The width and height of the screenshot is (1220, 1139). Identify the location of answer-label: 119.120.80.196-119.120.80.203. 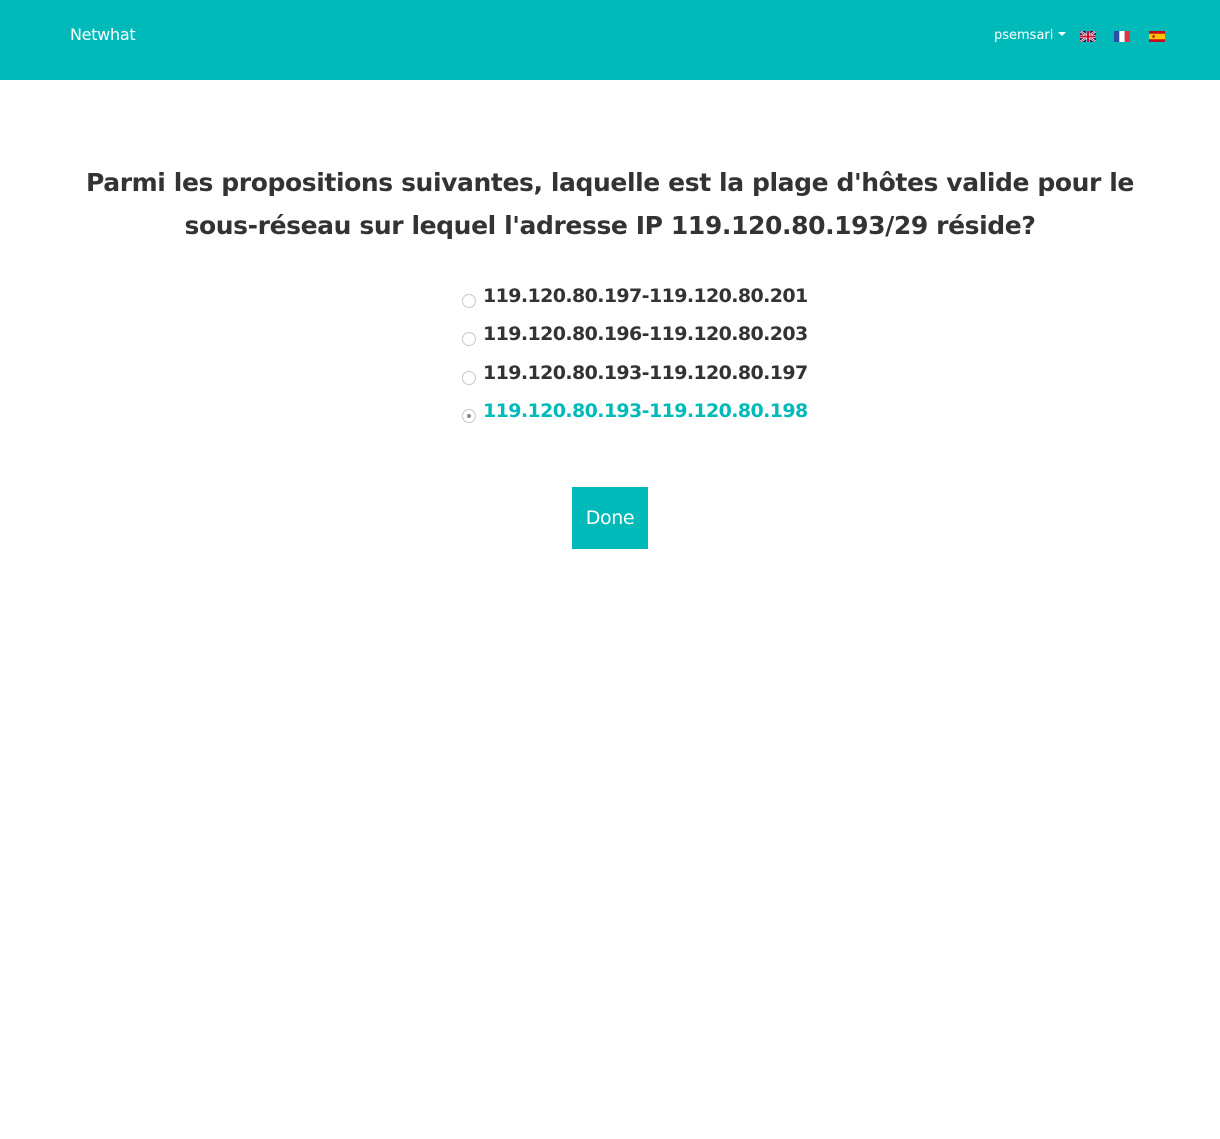
(645, 334).